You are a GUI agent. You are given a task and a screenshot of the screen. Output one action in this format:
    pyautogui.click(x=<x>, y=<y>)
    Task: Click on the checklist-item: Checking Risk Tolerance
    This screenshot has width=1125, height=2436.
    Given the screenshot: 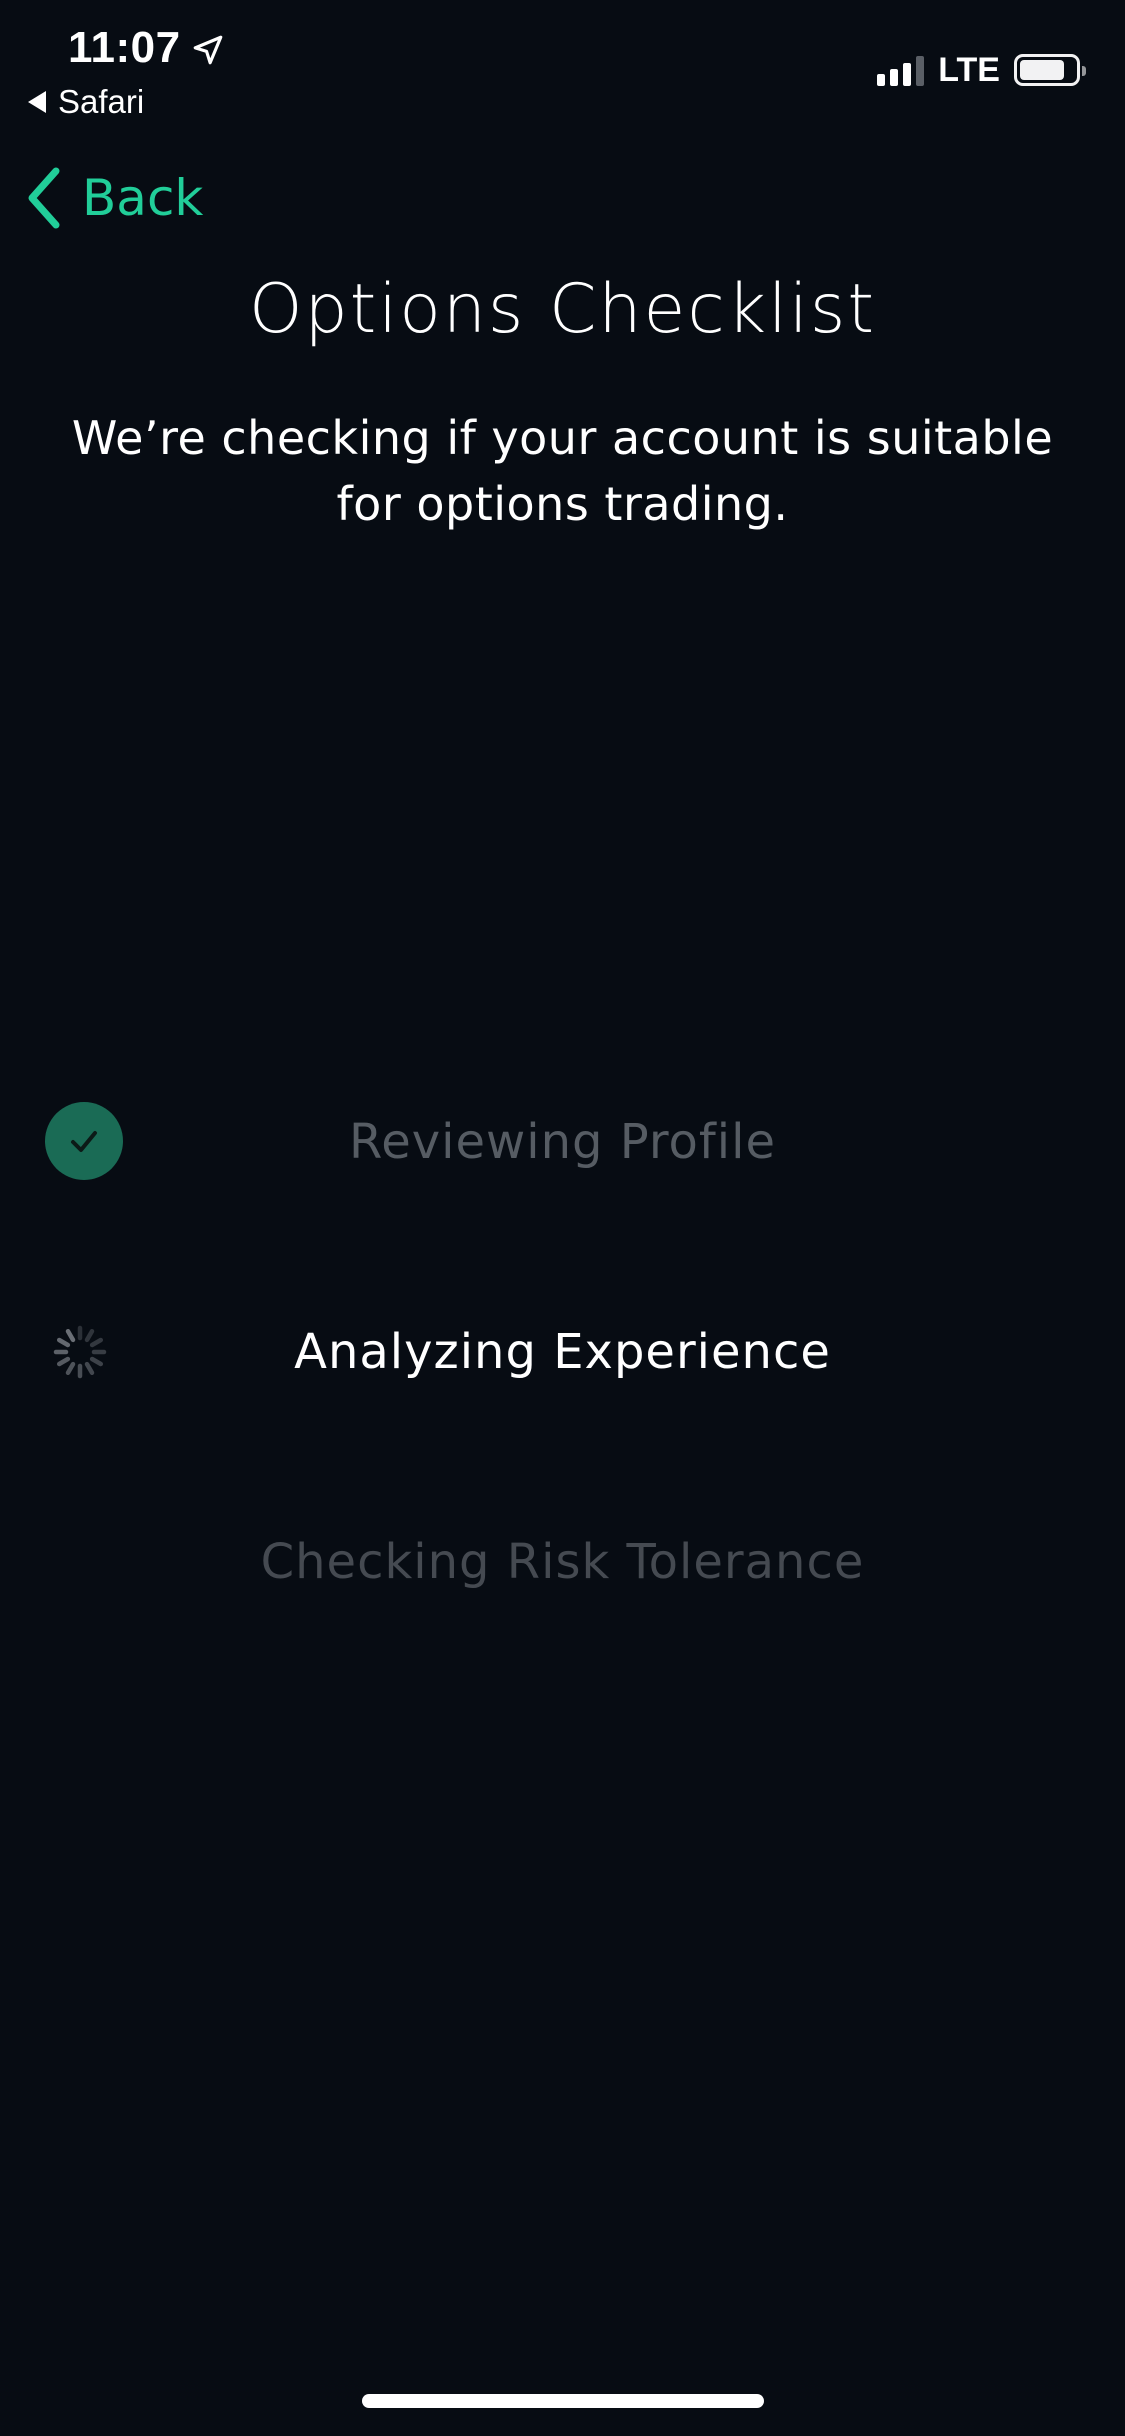 What is the action you would take?
    pyautogui.click(x=562, y=1562)
    